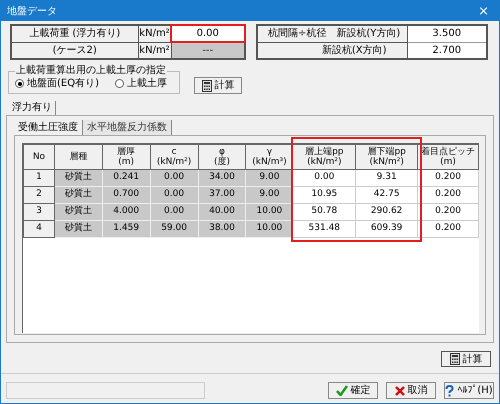 Image resolution: width=500 pixels, height=404 pixels. What do you see at coordinates (174, 229) in the screenshot?
I see `table-cell: 59.00` at bounding box center [174, 229].